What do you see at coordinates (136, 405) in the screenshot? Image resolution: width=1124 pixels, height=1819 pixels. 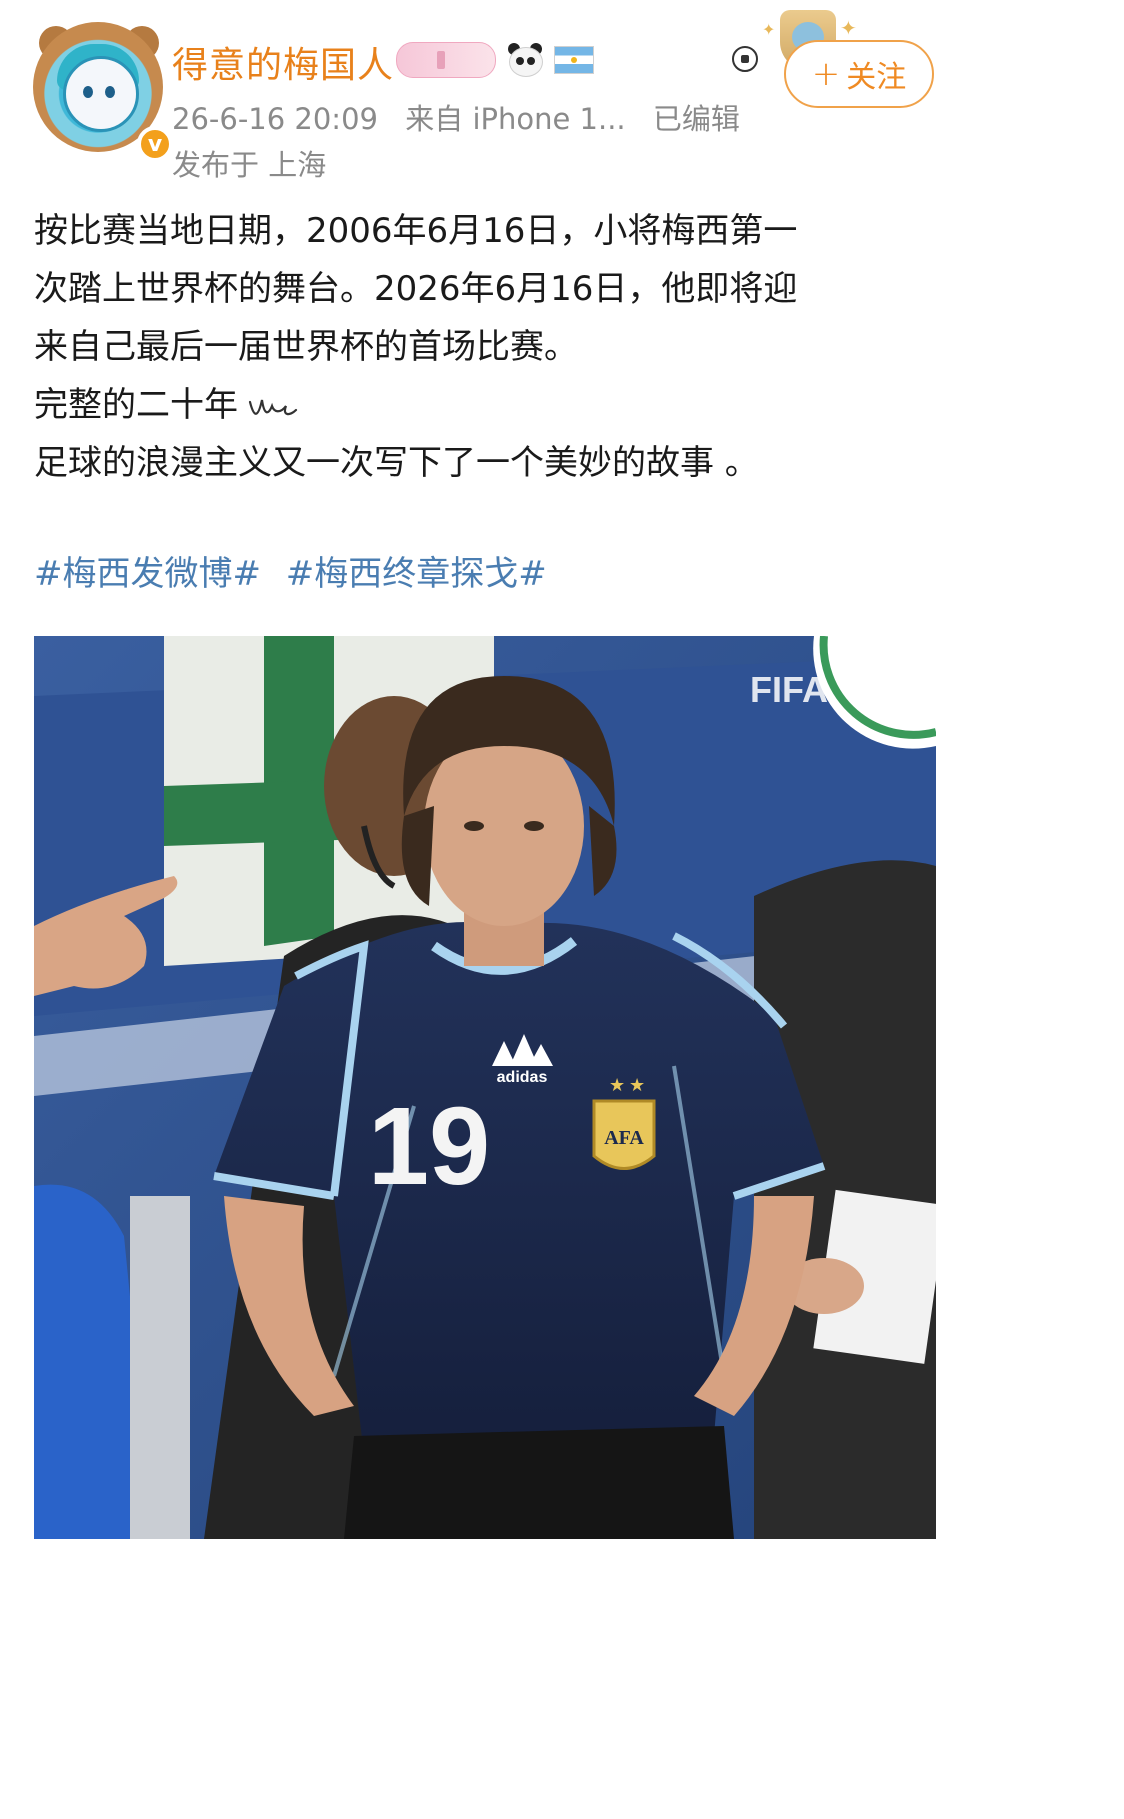 I see `post-line: 完整的二十年` at bounding box center [136, 405].